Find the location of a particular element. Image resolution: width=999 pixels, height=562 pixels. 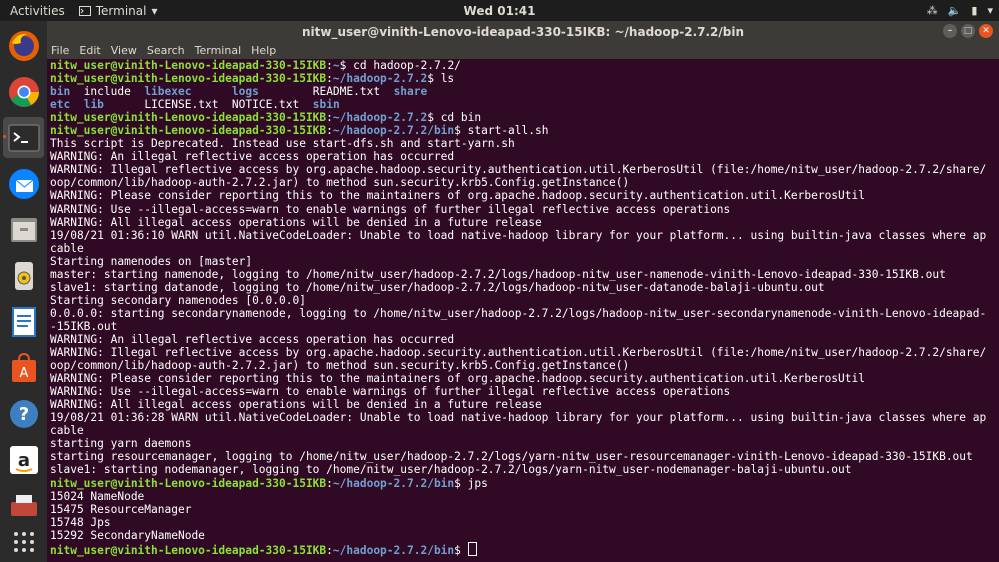

firefox-icon is located at coordinates (23, 45).